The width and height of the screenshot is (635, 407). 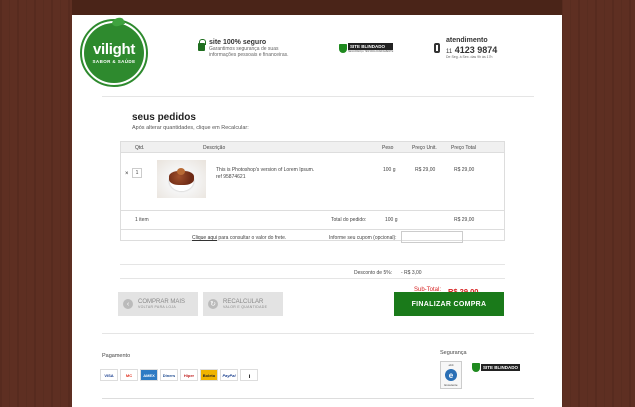 What do you see at coordinates (476, 50) in the screenshot?
I see `phone-digits: 4123 9874` at bounding box center [476, 50].